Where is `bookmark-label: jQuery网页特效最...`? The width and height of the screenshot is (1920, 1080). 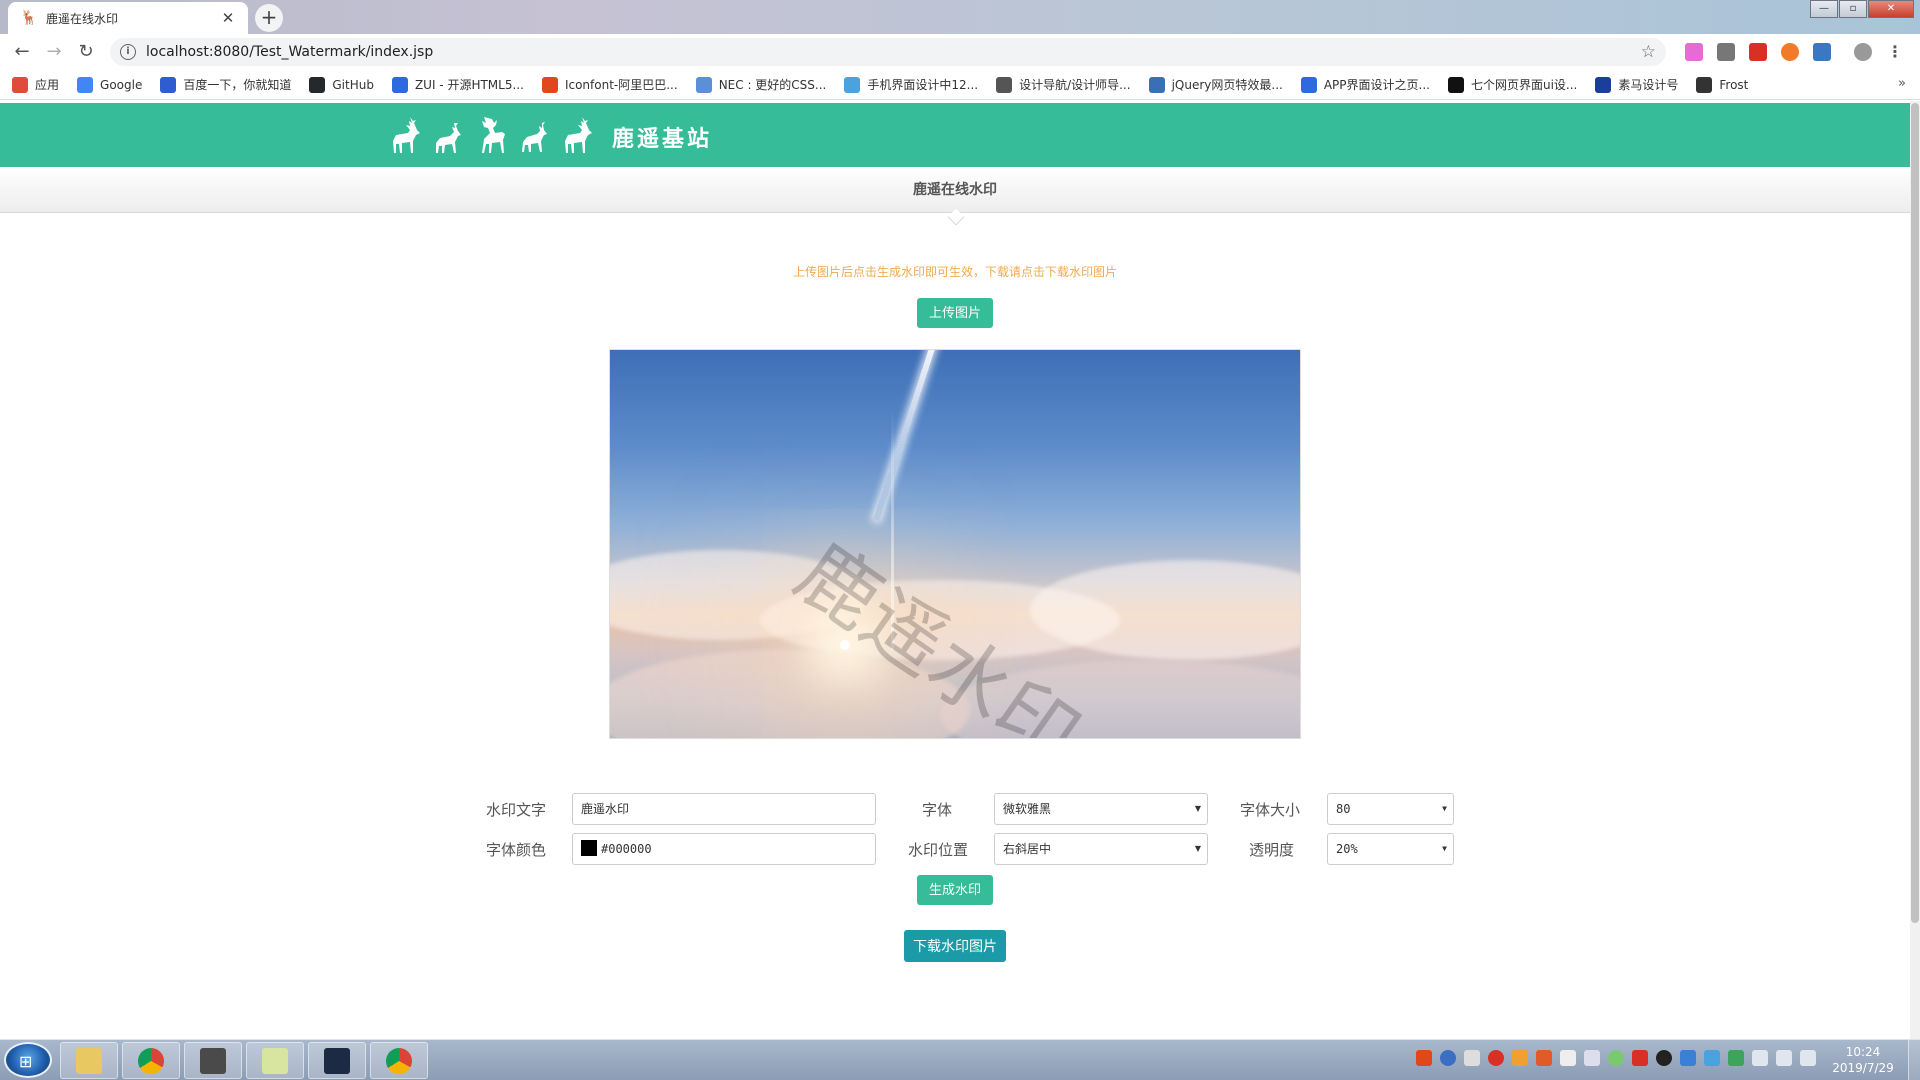 bookmark-label: jQuery网页特效最... is located at coordinates (1227, 85).